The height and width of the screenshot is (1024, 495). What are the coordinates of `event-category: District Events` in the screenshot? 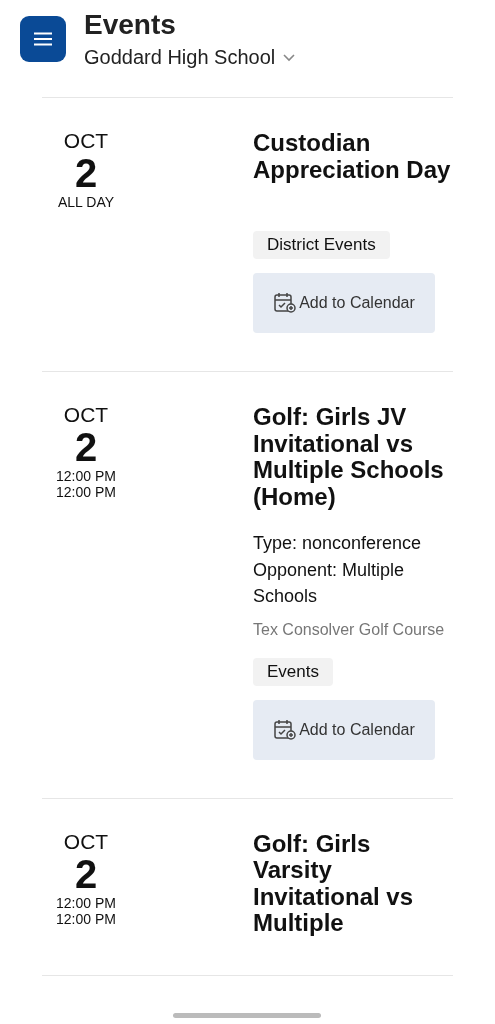 It's located at (321, 245).